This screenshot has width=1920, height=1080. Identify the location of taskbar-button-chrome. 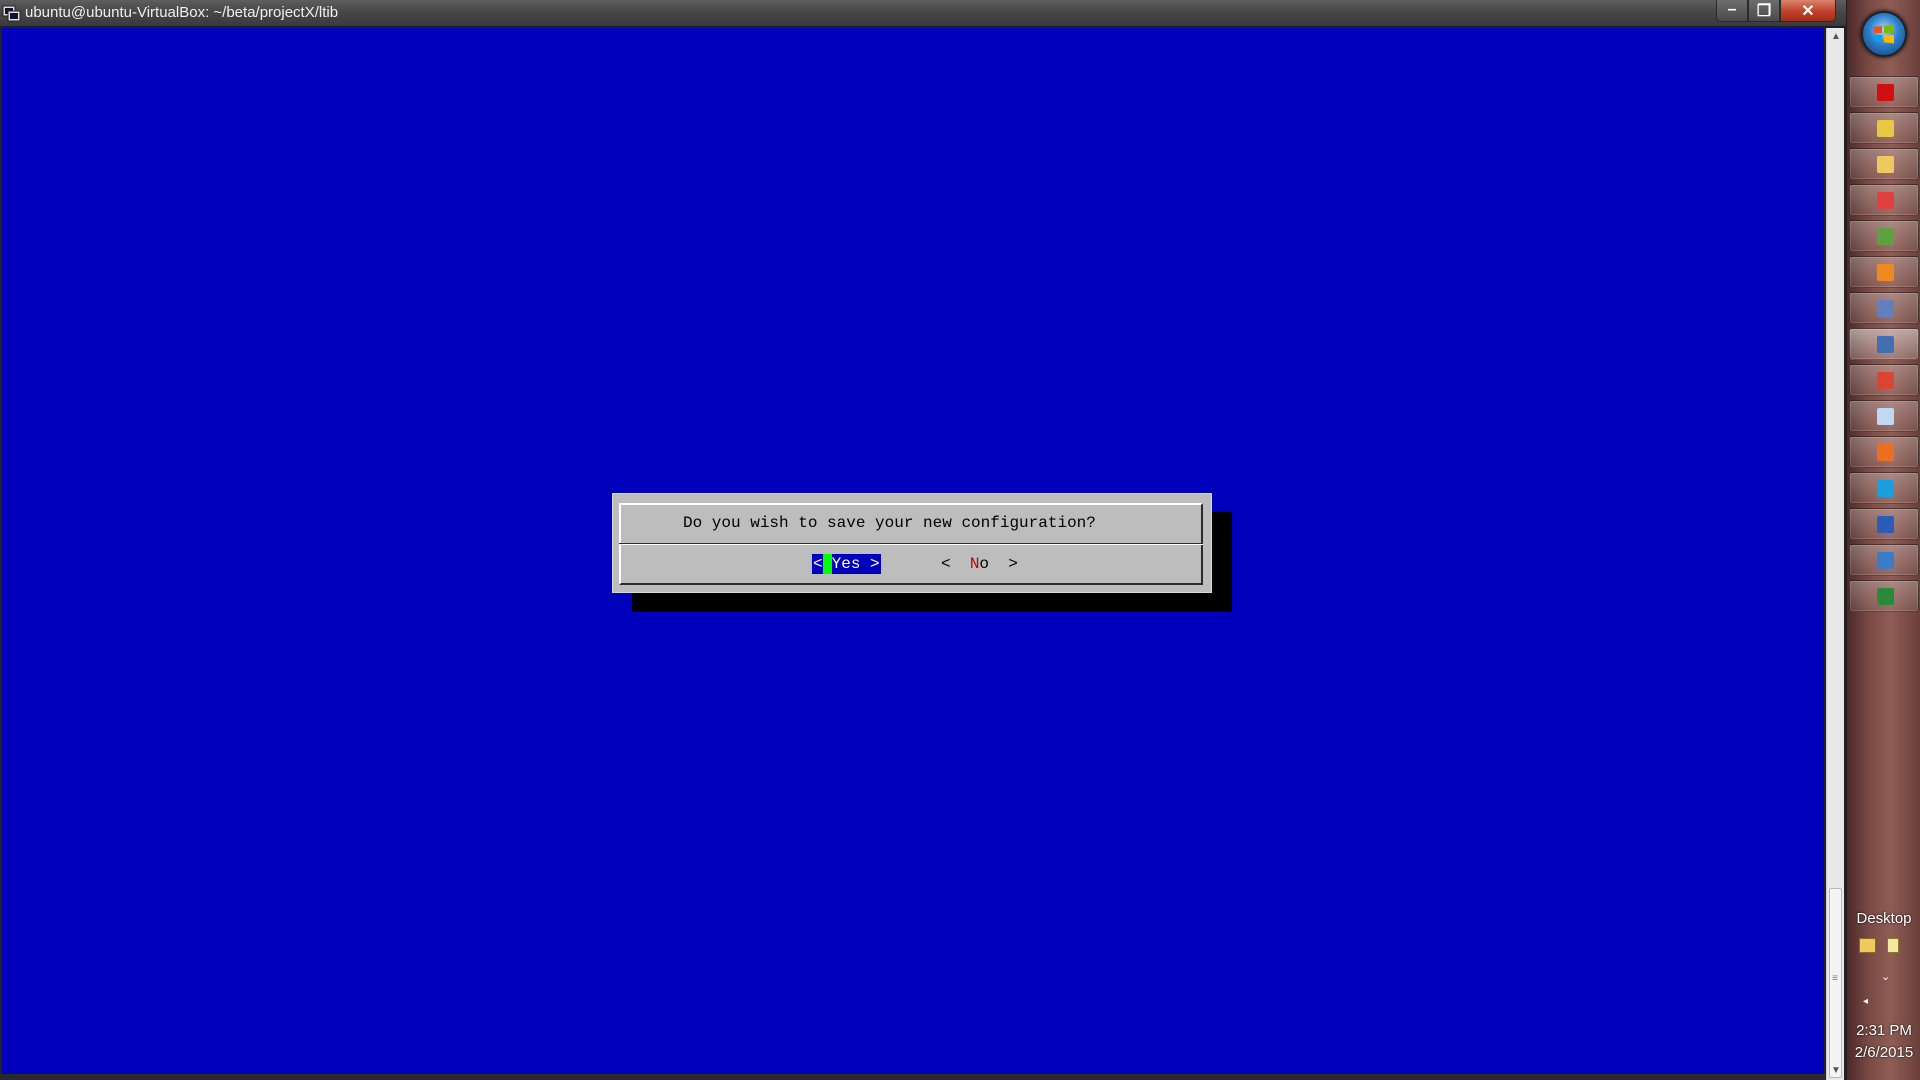
(1884, 380).